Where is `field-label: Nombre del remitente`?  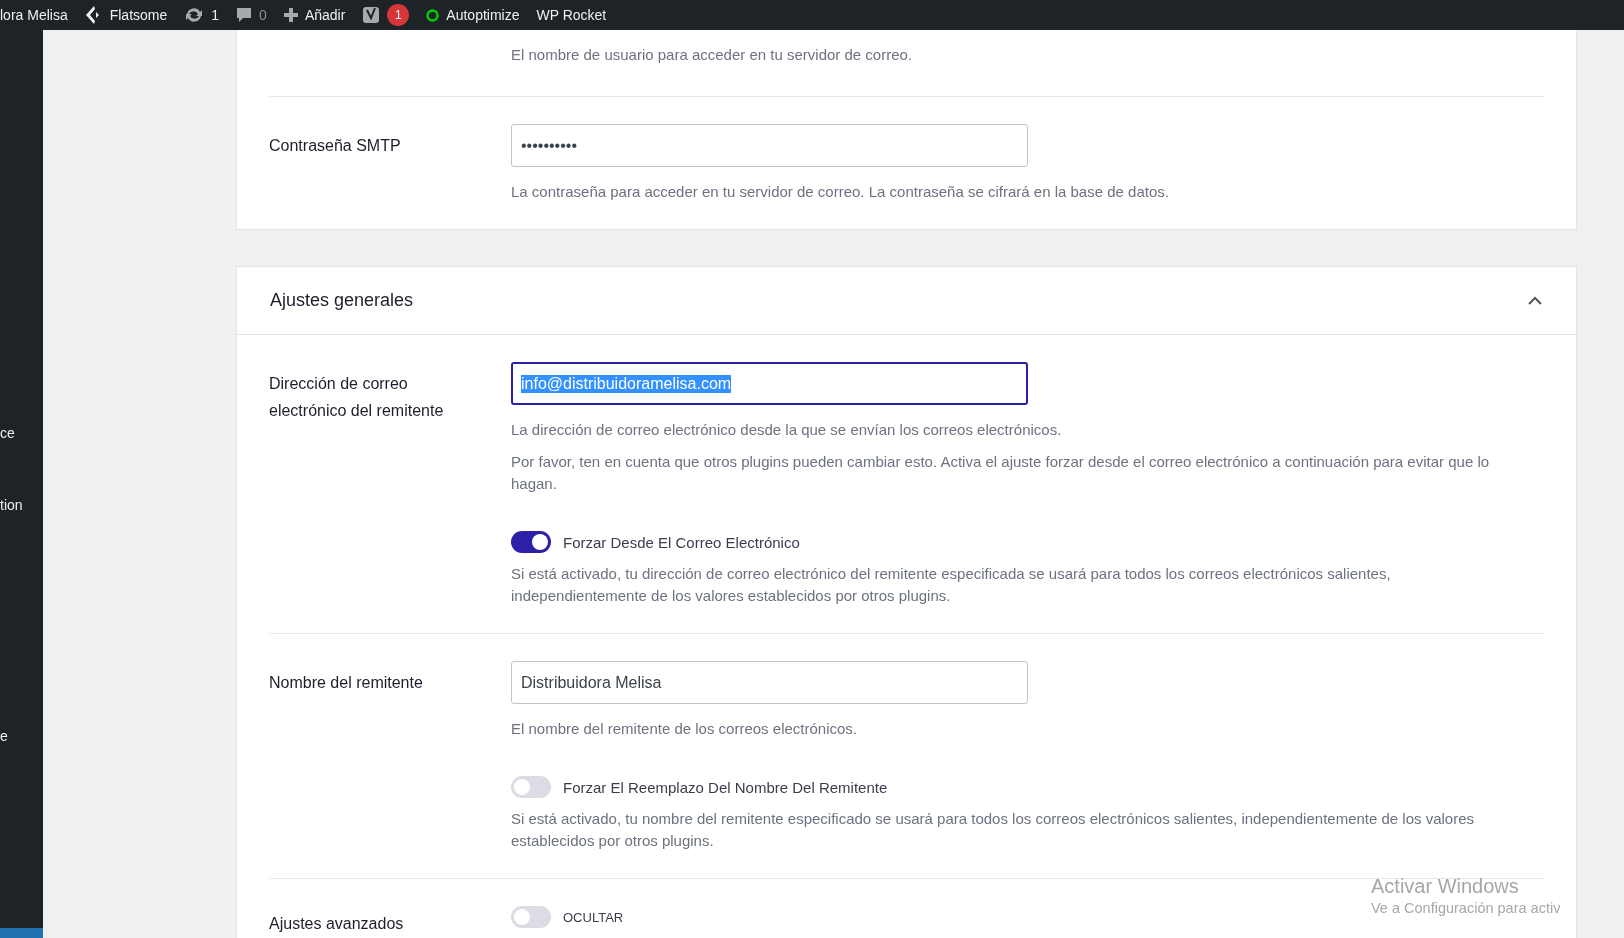
field-label: Nombre del remitente is located at coordinates (346, 683).